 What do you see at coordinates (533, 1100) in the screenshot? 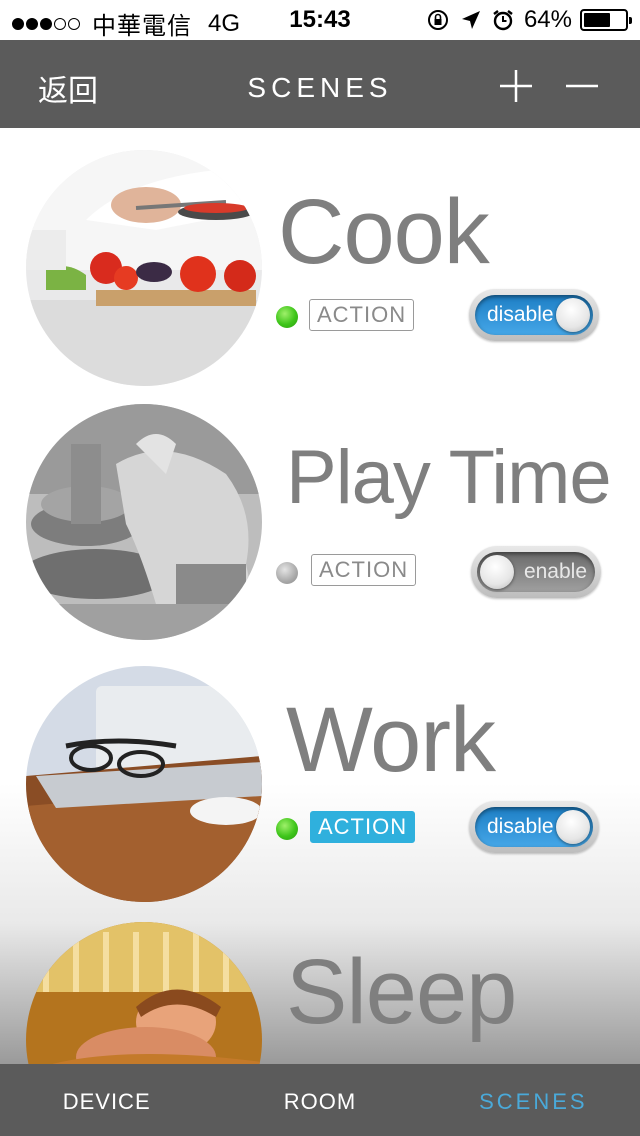
I see `tab-scenes: SCENES` at bounding box center [533, 1100].